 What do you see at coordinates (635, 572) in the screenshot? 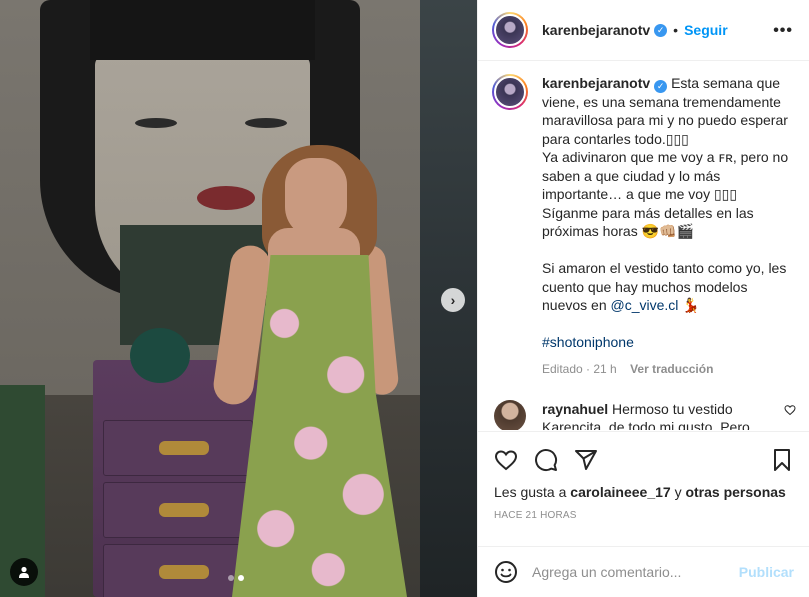
I see `comment-input` at bounding box center [635, 572].